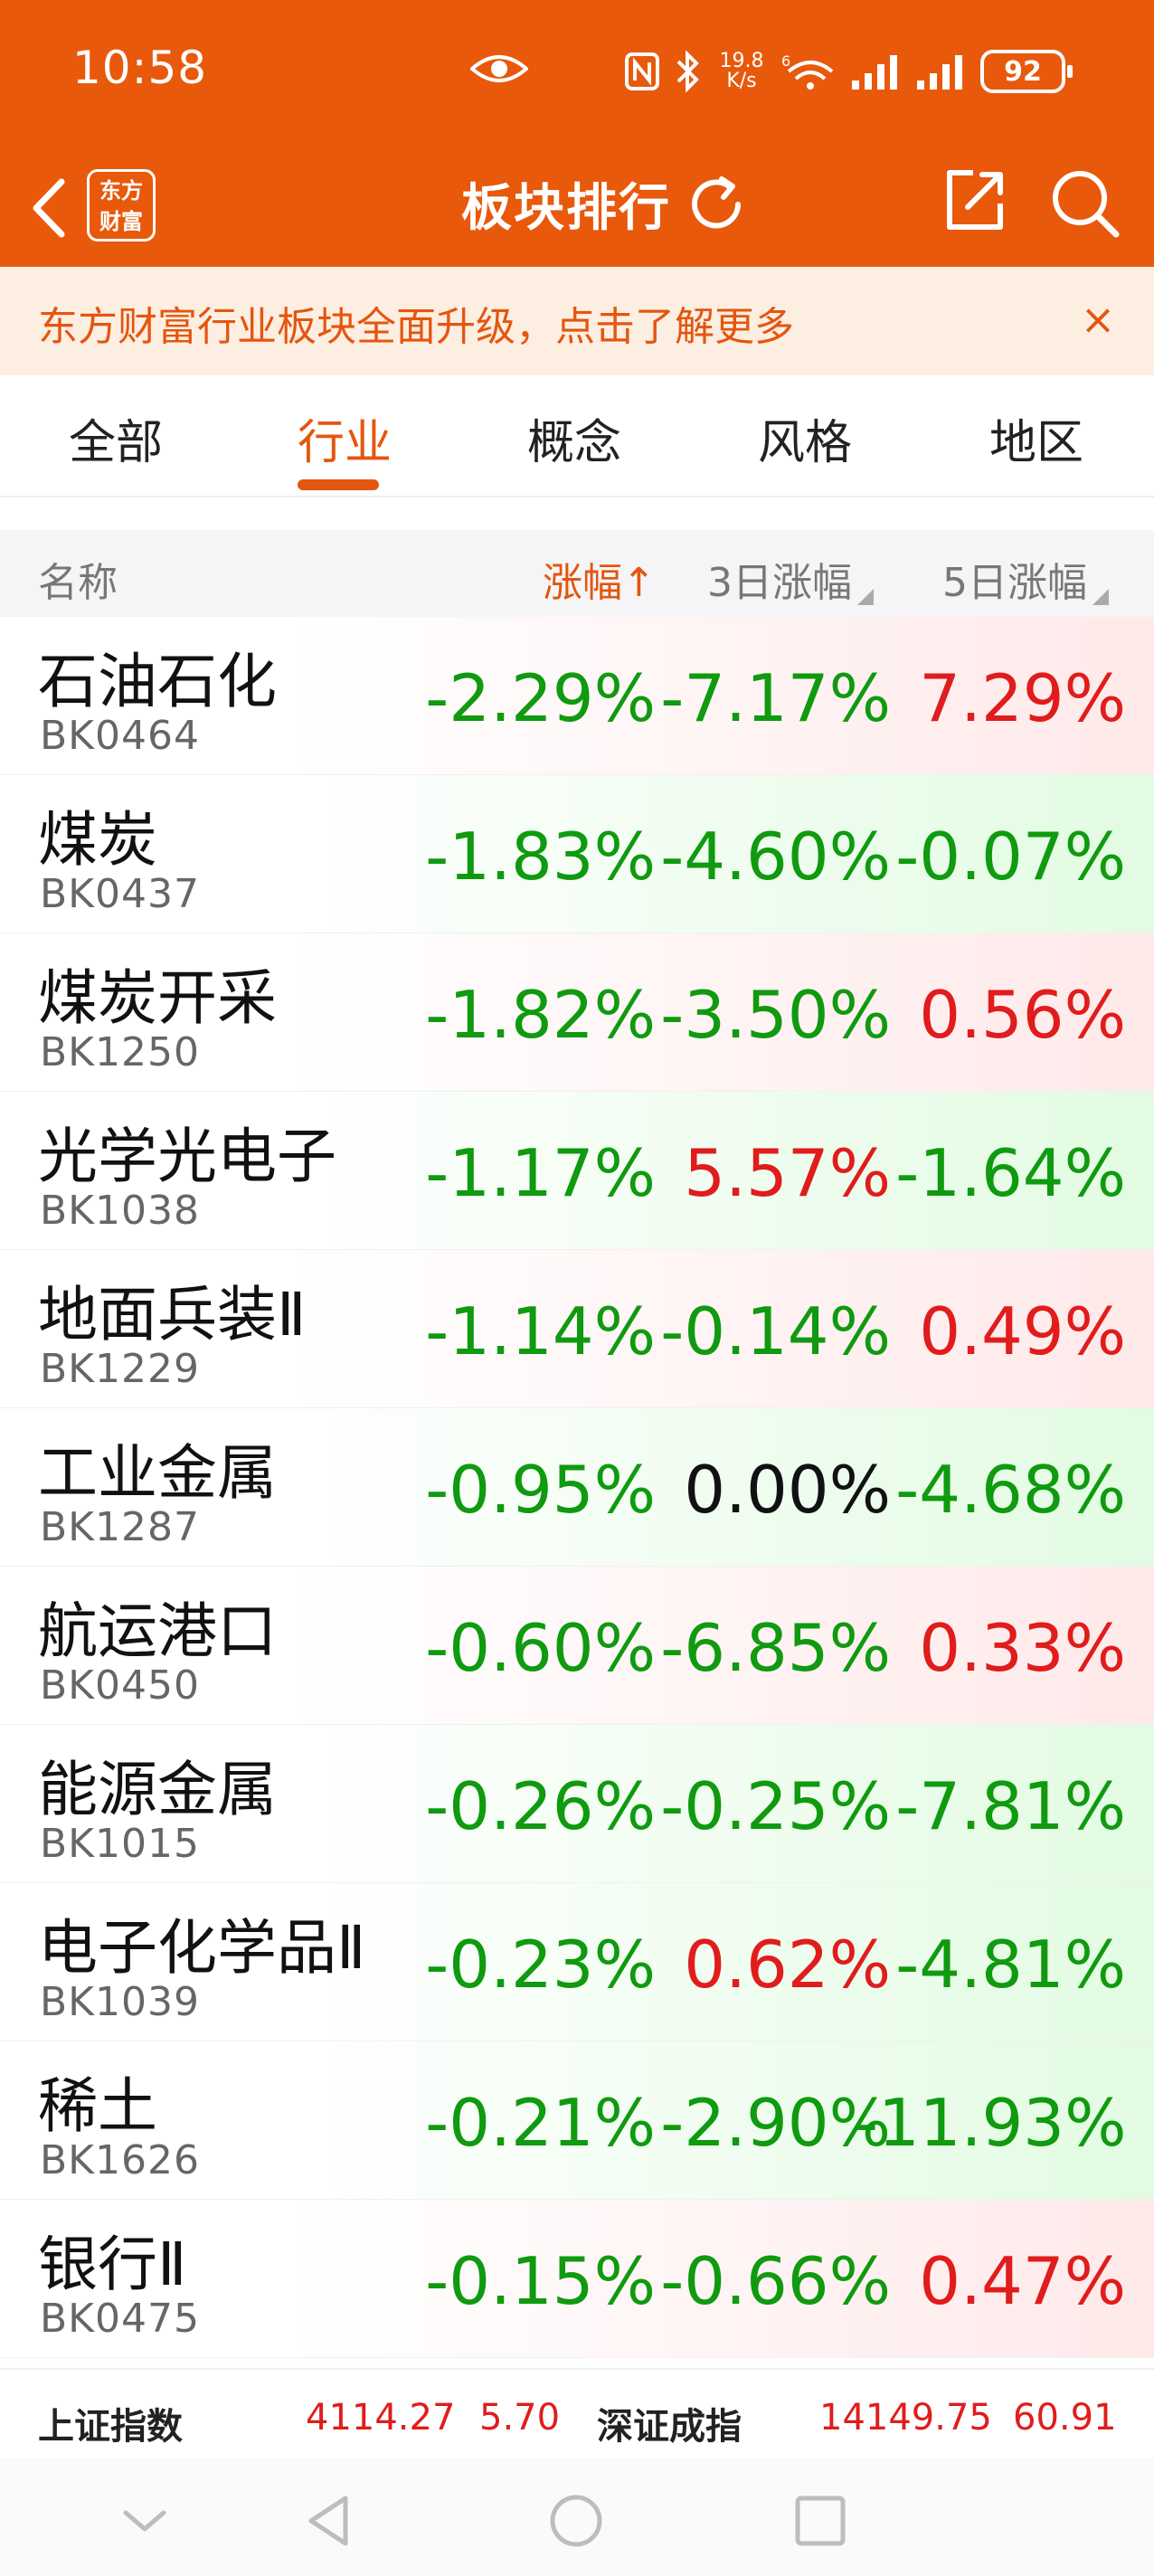 This screenshot has height=2576, width=1154. I want to click on tab-all: 全部, so click(115, 438).